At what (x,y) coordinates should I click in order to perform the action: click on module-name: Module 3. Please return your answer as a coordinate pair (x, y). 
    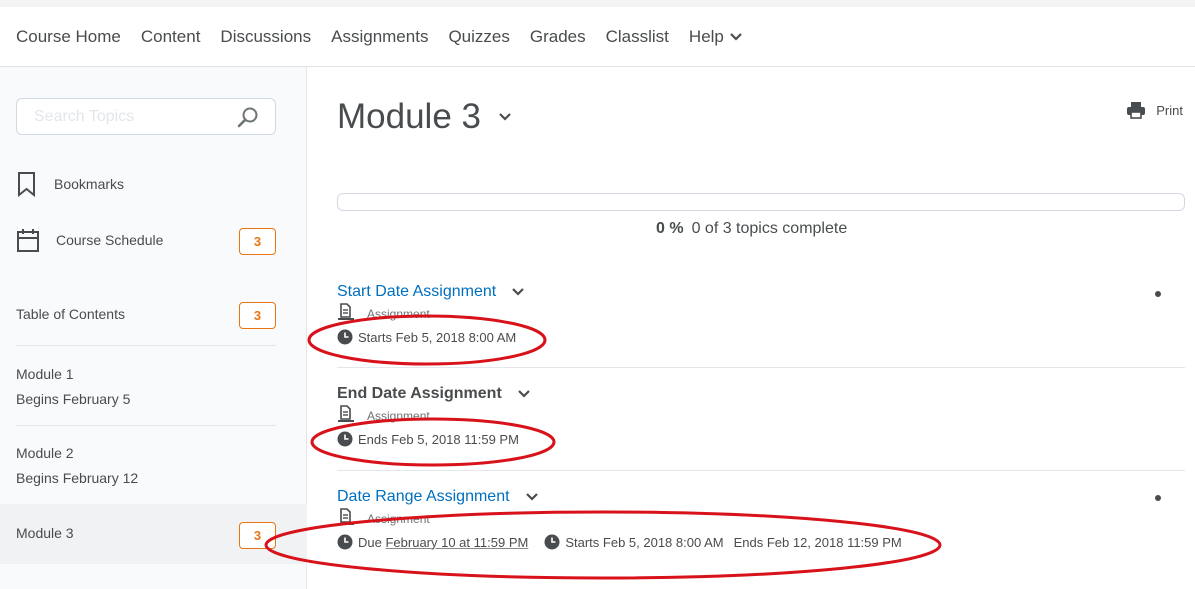
    Looking at the image, I should click on (45, 533).